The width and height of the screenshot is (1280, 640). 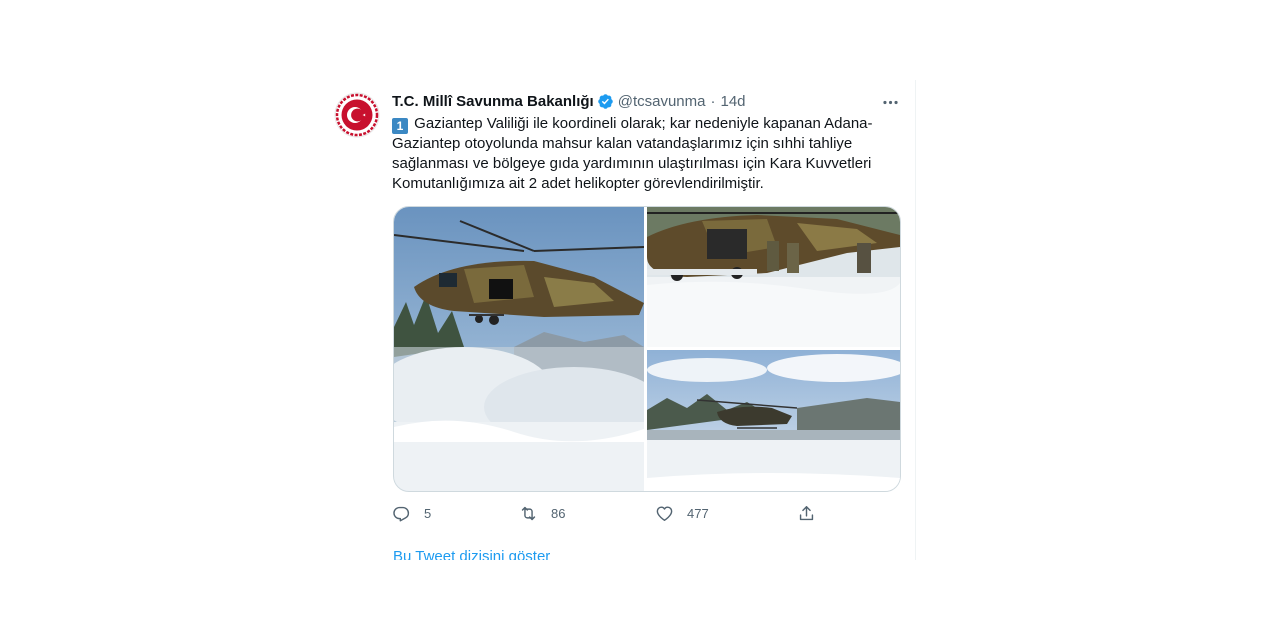 I want to click on more-button, so click(x=890, y=102).